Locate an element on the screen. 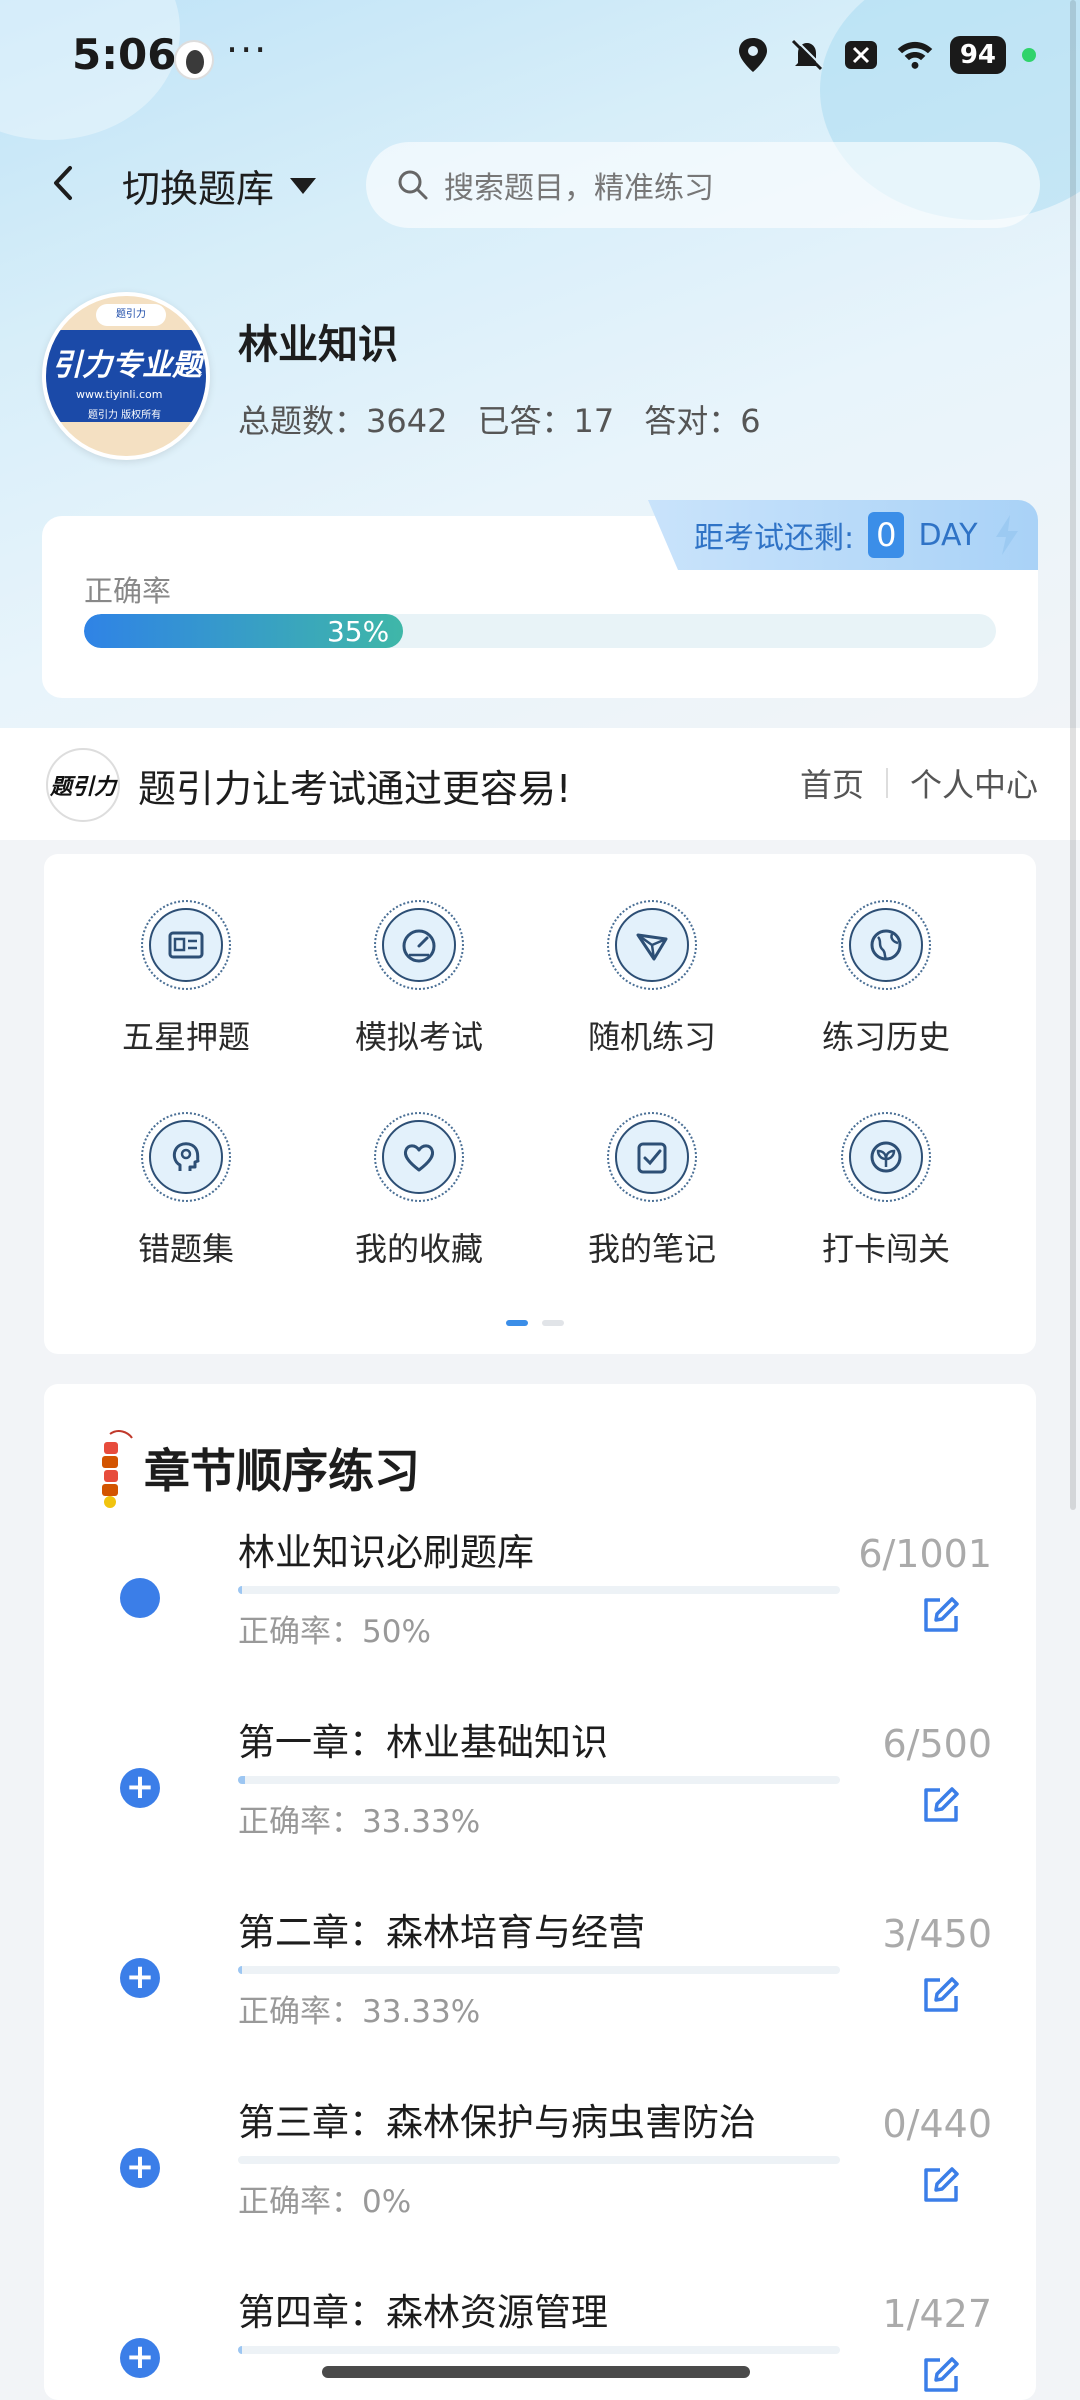 Image resolution: width=1080 pixels, height=2400 pixels. accuracy-progress-bar: 35% is located at coordinates (540, 631).